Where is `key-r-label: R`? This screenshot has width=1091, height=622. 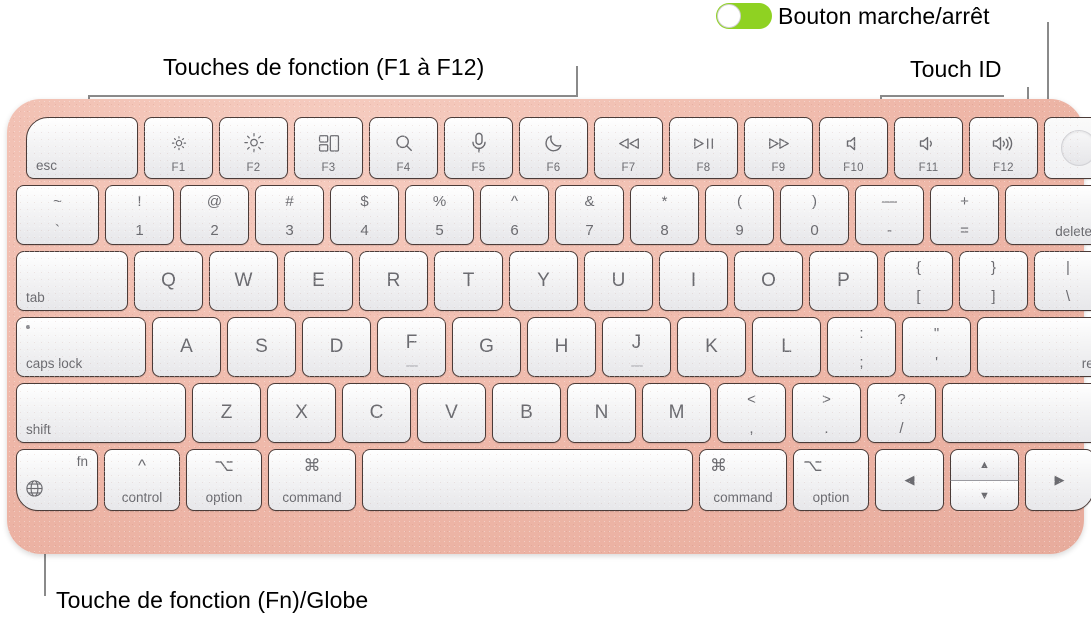 key-r-label: R is located at coordinates (393, 280).